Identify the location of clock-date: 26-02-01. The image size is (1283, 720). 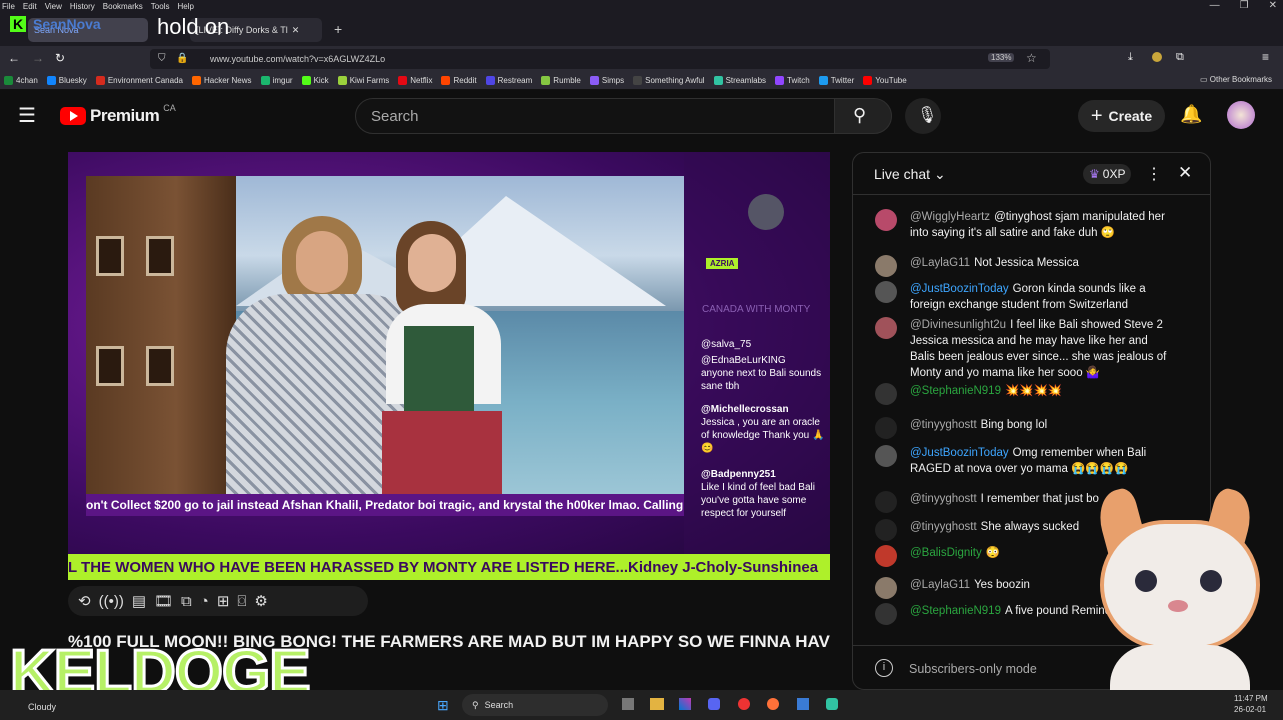
(1250, 709).